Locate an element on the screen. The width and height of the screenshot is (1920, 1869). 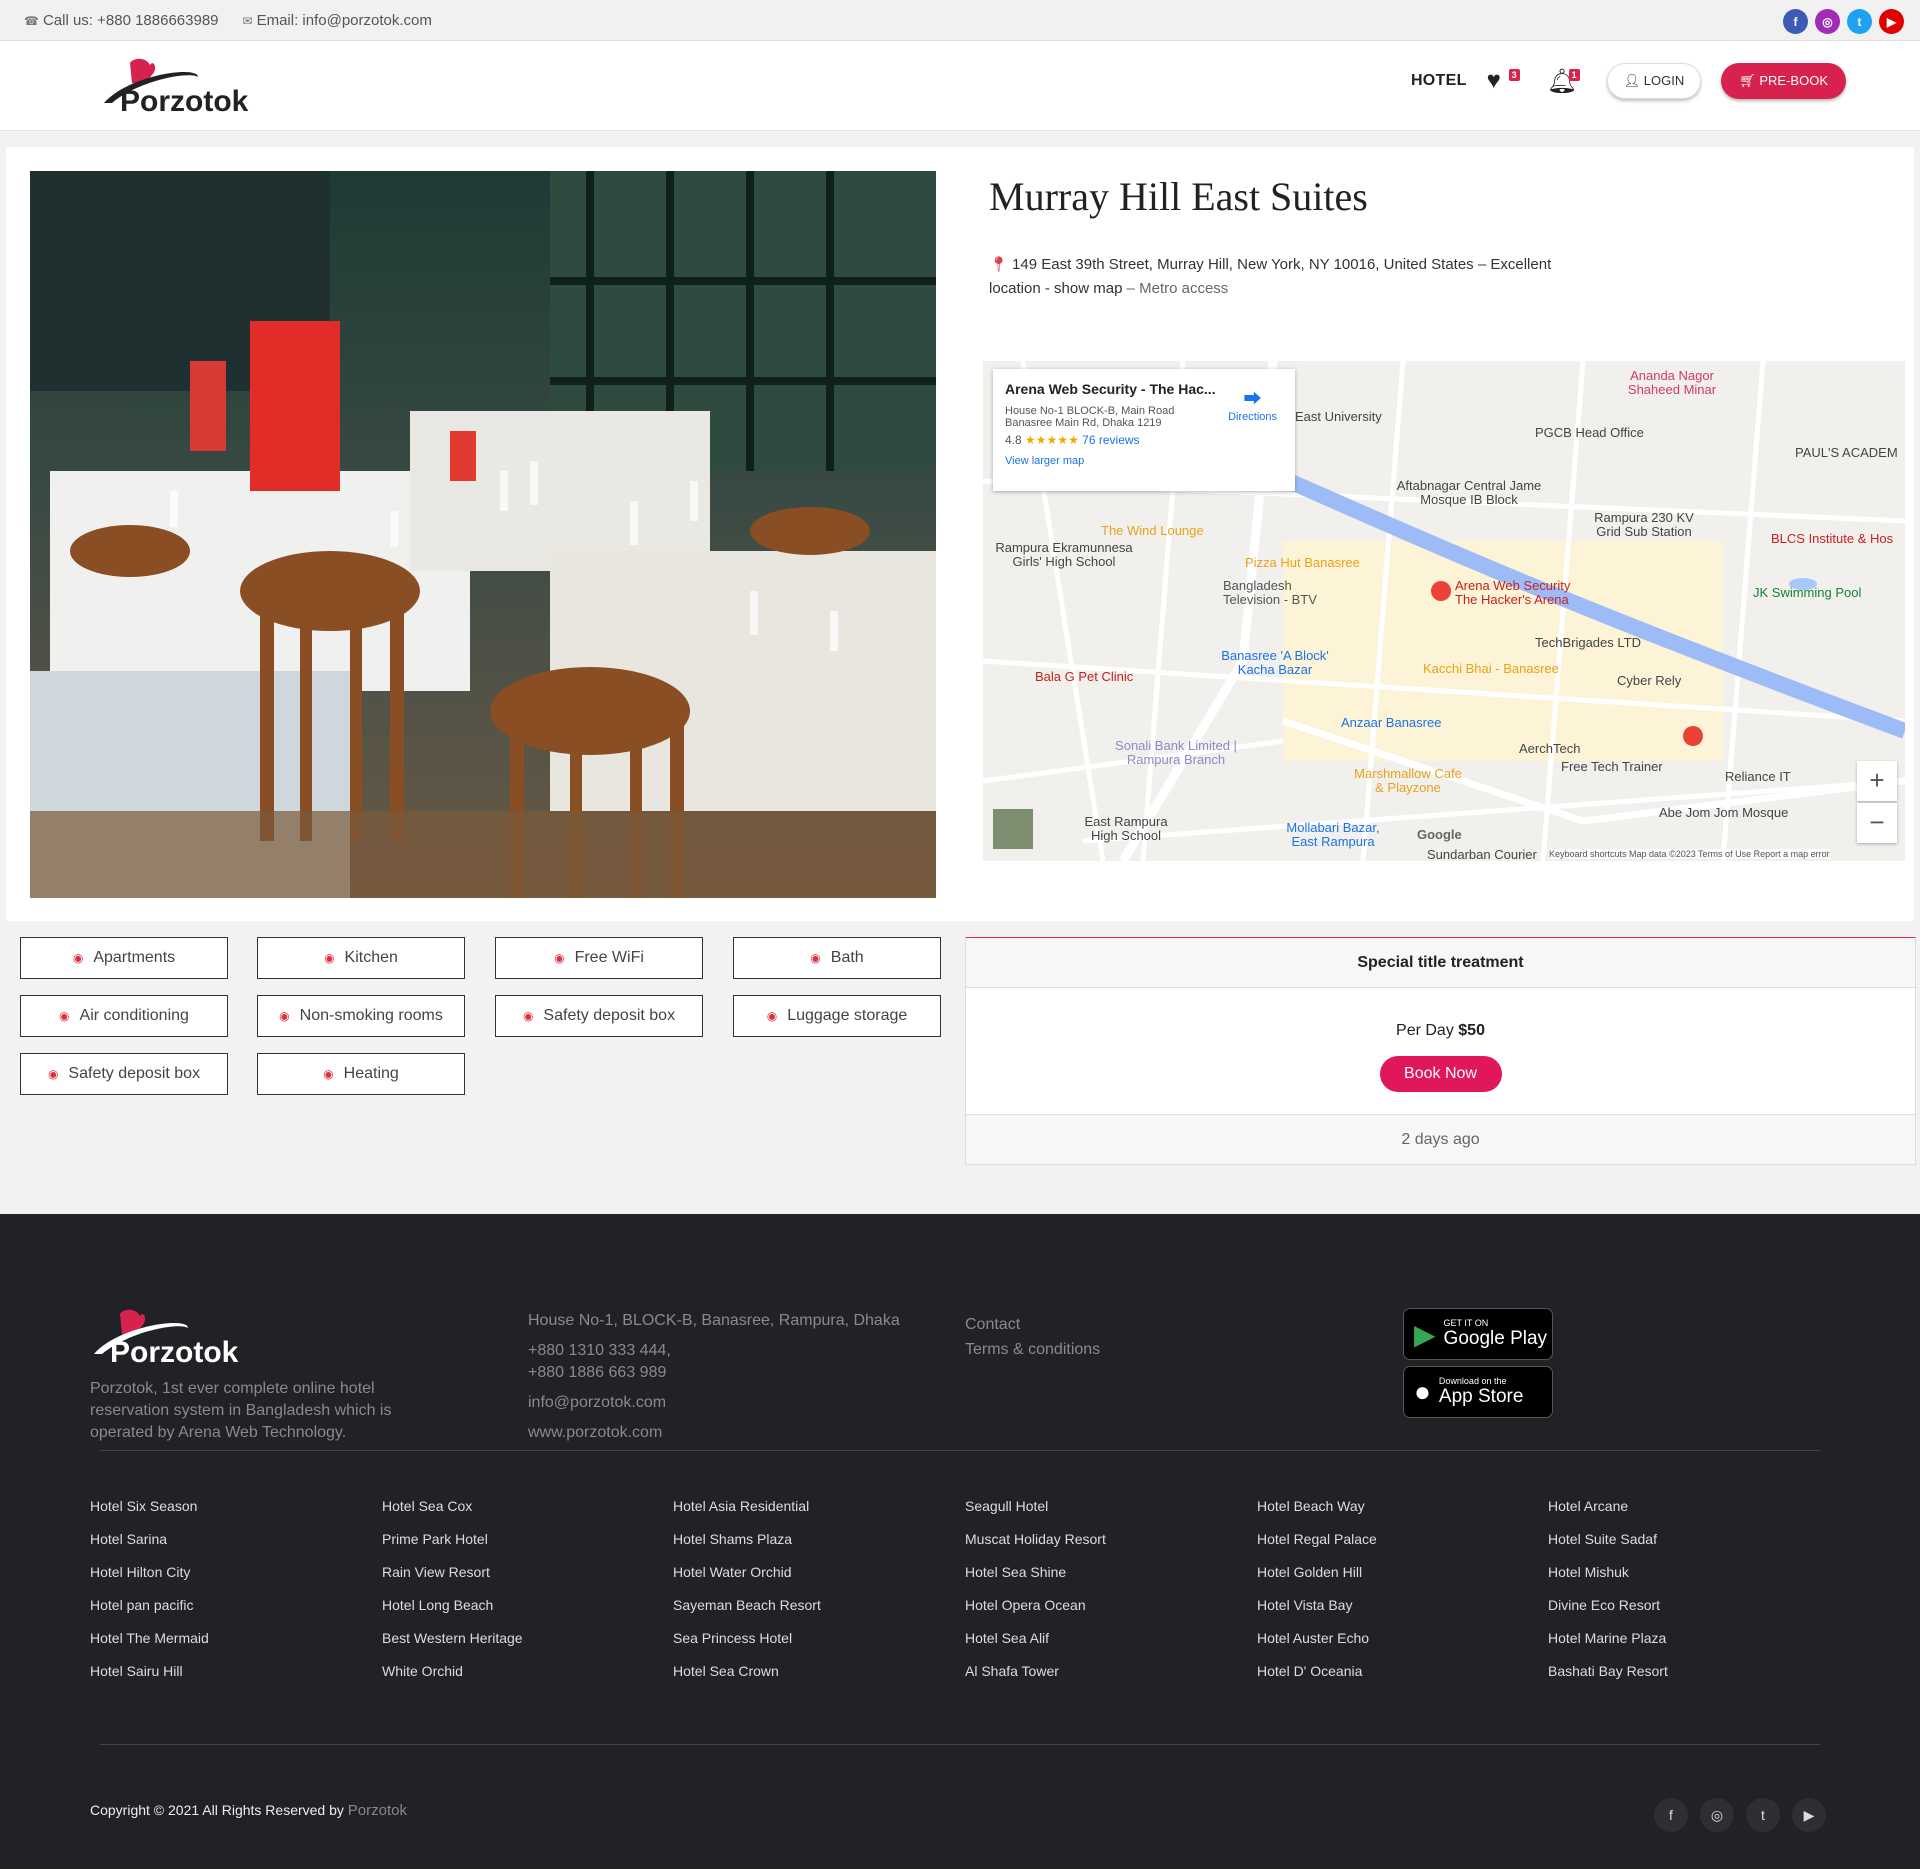
hotel-link: Hotel Asia Residential is located at coordinates (803, 1514).